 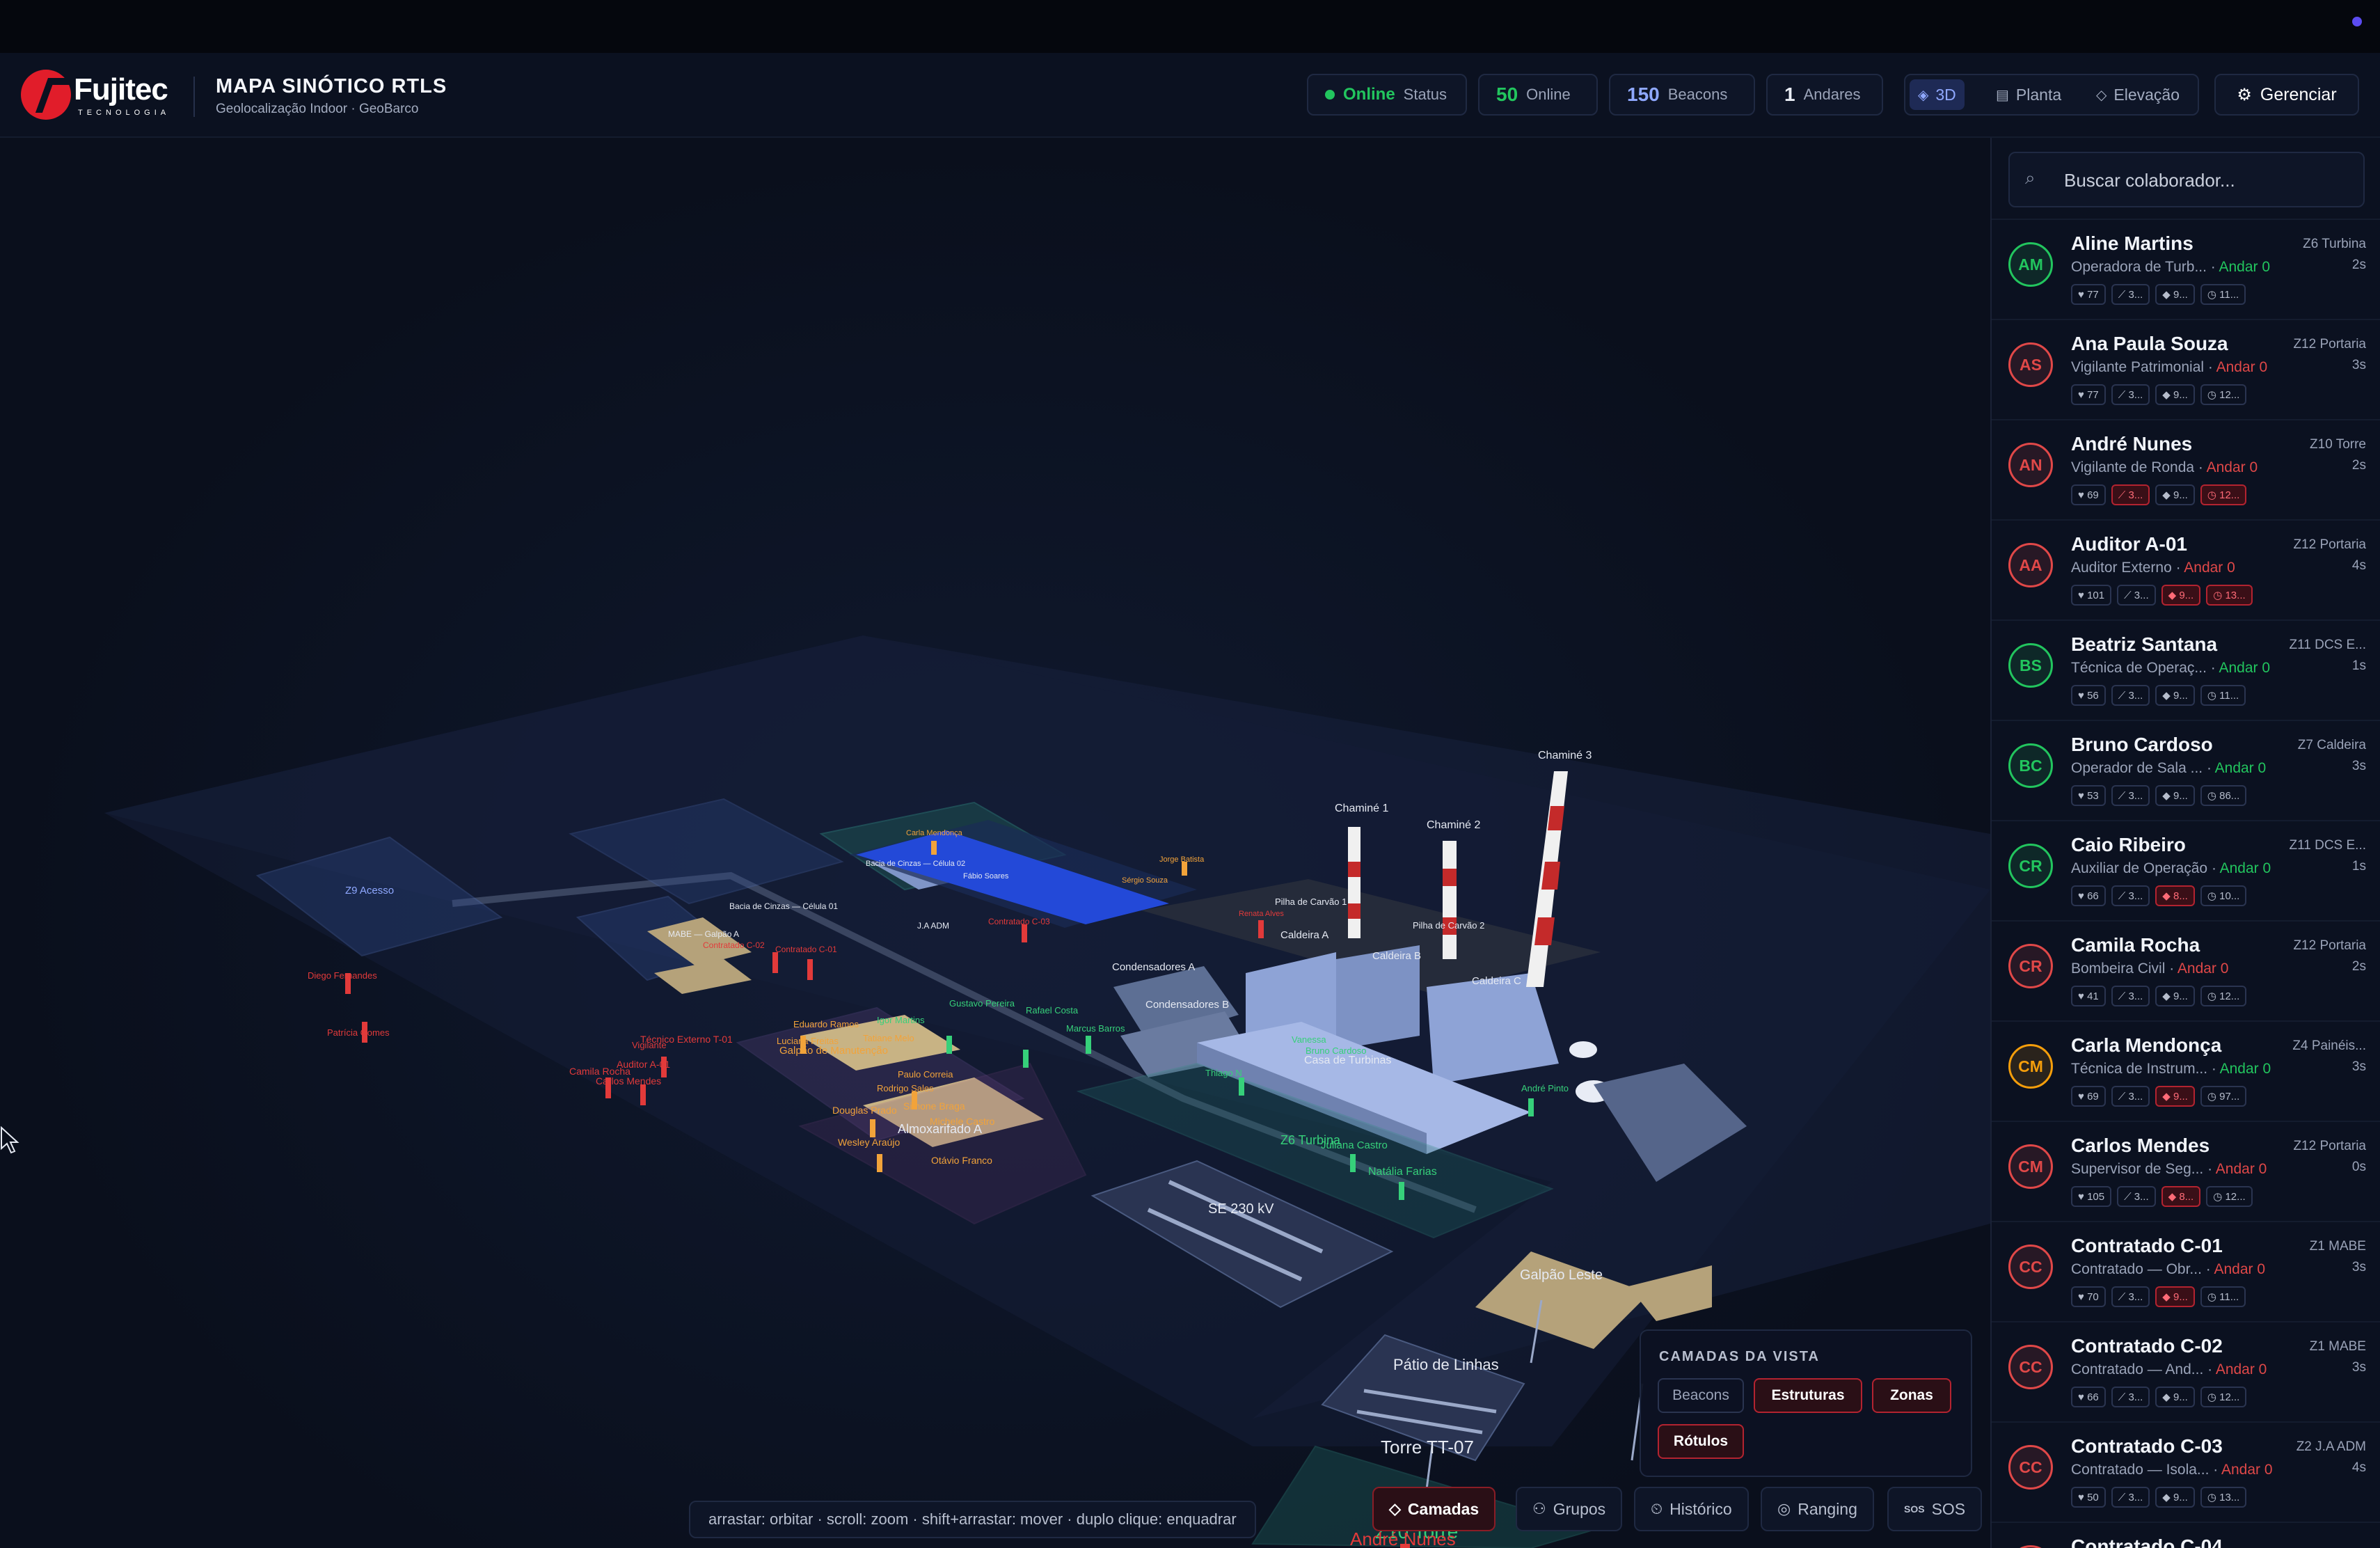 What do you see at coordinates (1434, 1509) in the screenshot?
I see `layers-button: ◇ Camadas` at bounding box center [1434, 1509].